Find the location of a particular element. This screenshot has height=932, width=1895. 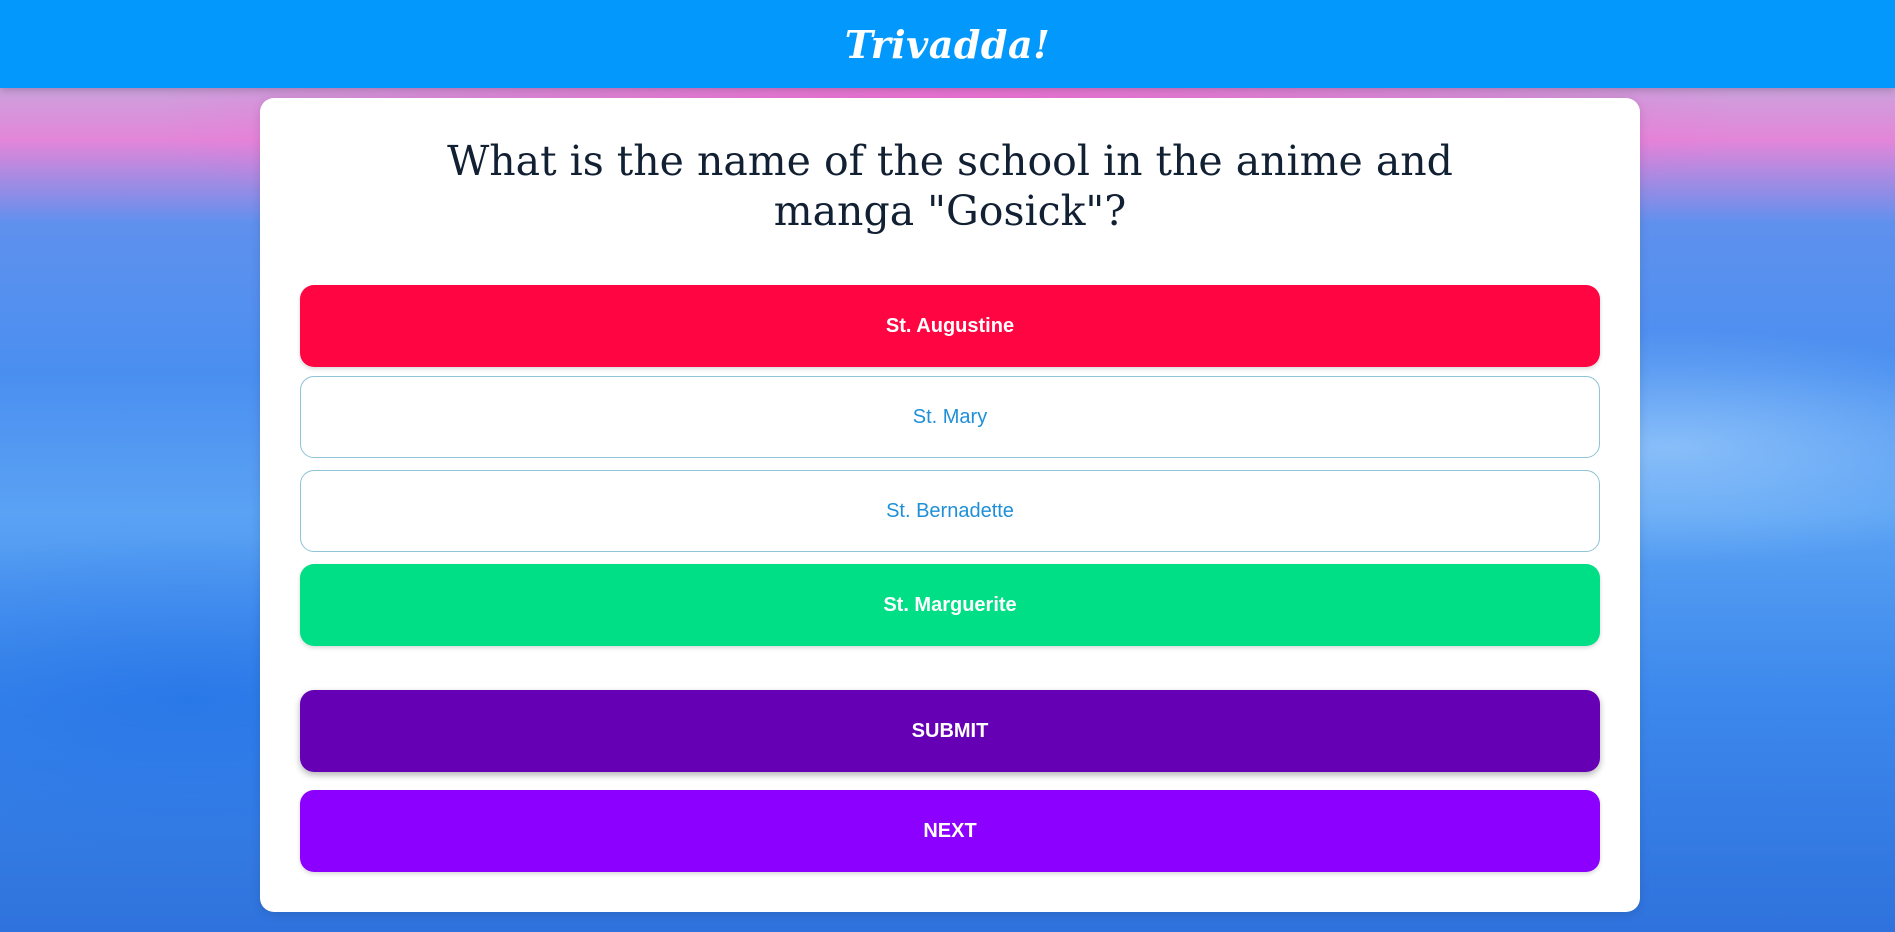

answer-option-4: St. Marguerite is located at coordinates (950, 605).